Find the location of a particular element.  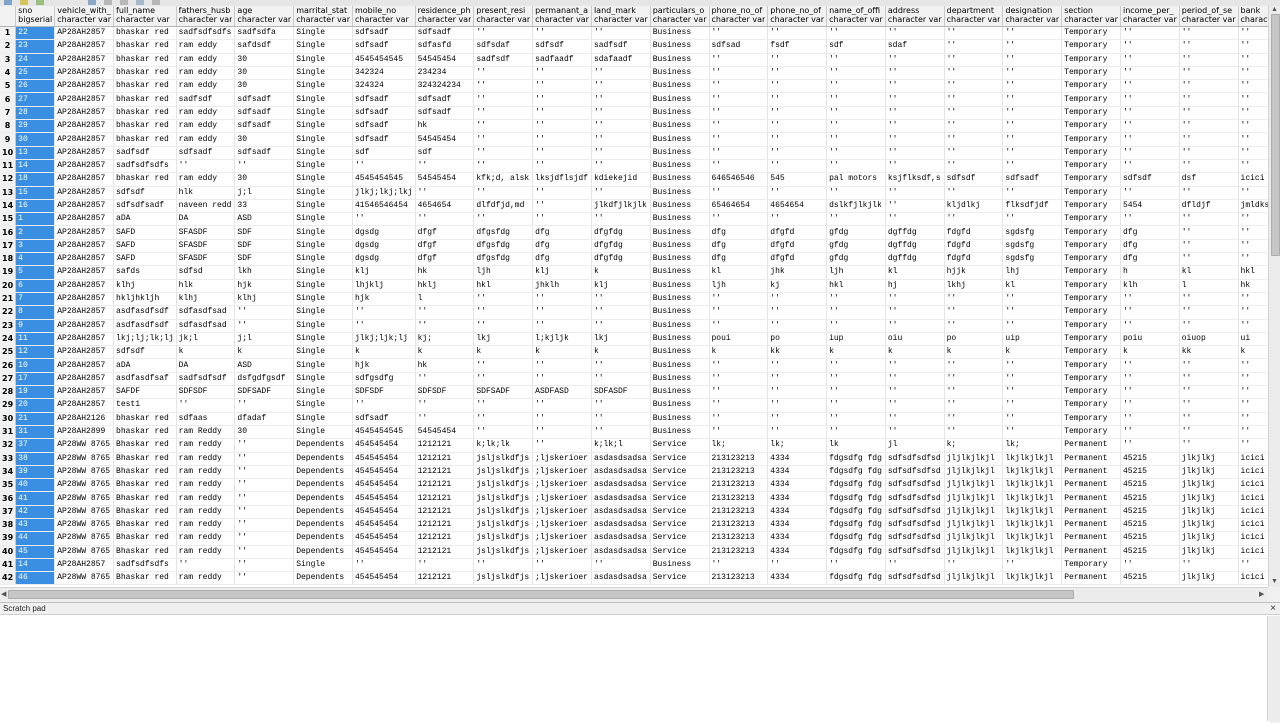

cell-vehicle-with: AP28AH2857 is located at coordinates (84, 139).